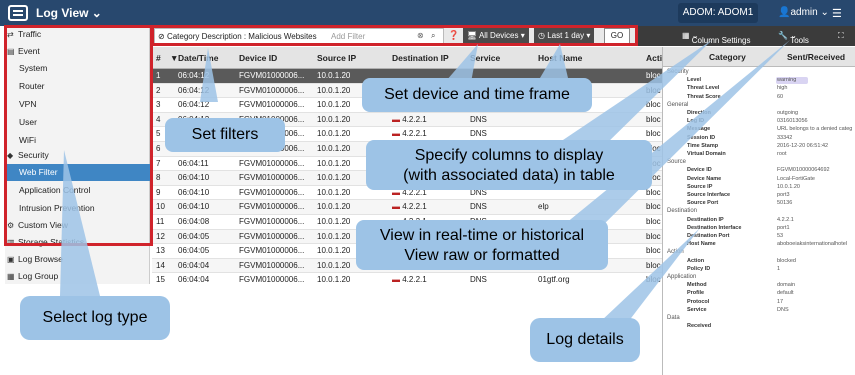 The image size is (855, 375). What do you see at coordinates (785, 137) in the screenshot?
I see `details-value: 33342` at bounding box center [785, 137].